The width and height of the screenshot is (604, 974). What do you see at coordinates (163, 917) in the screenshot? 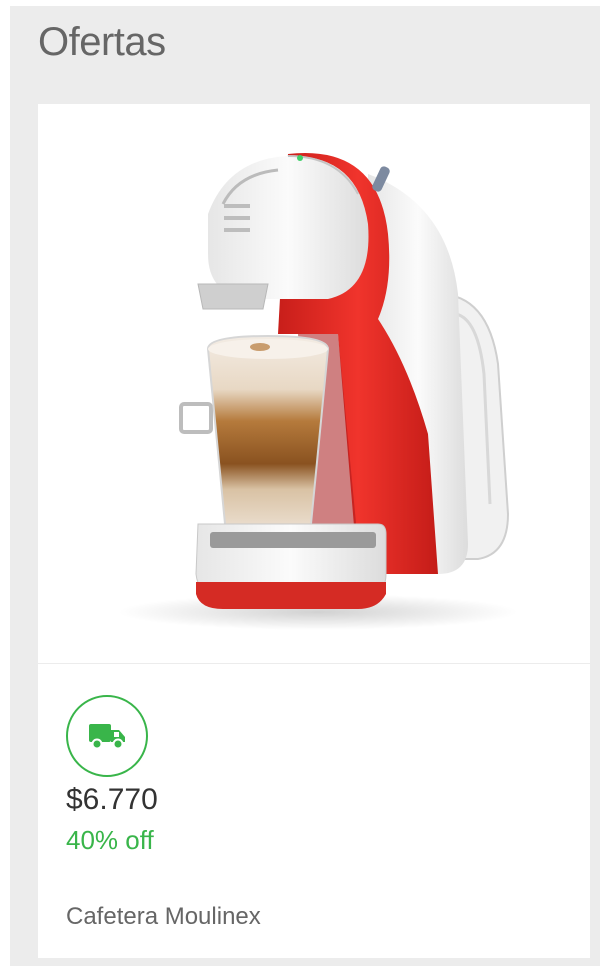
I see `product-title: Cafetera Moulinex` at bounding box center [163, 917].